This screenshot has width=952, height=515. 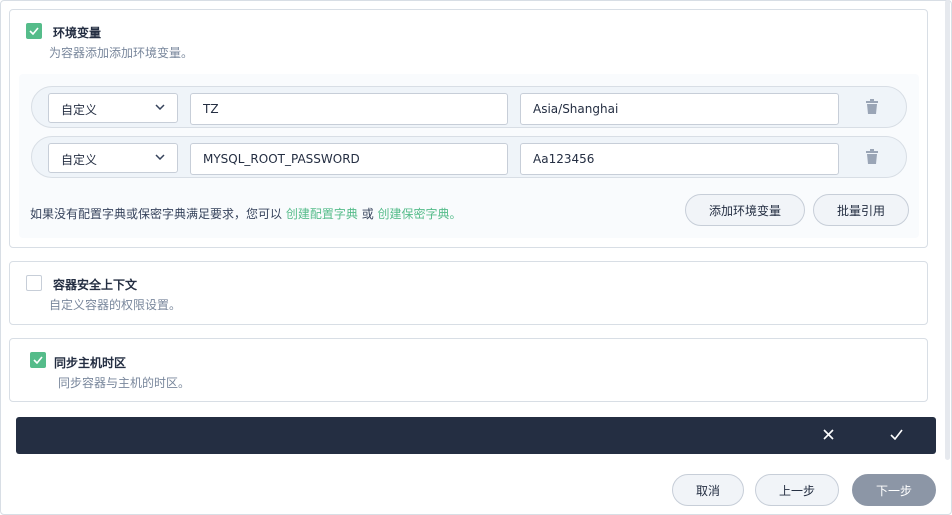 I want to click on sync-timezone-description: 同步容器与主机的时区。, so click(x=124, y=383).